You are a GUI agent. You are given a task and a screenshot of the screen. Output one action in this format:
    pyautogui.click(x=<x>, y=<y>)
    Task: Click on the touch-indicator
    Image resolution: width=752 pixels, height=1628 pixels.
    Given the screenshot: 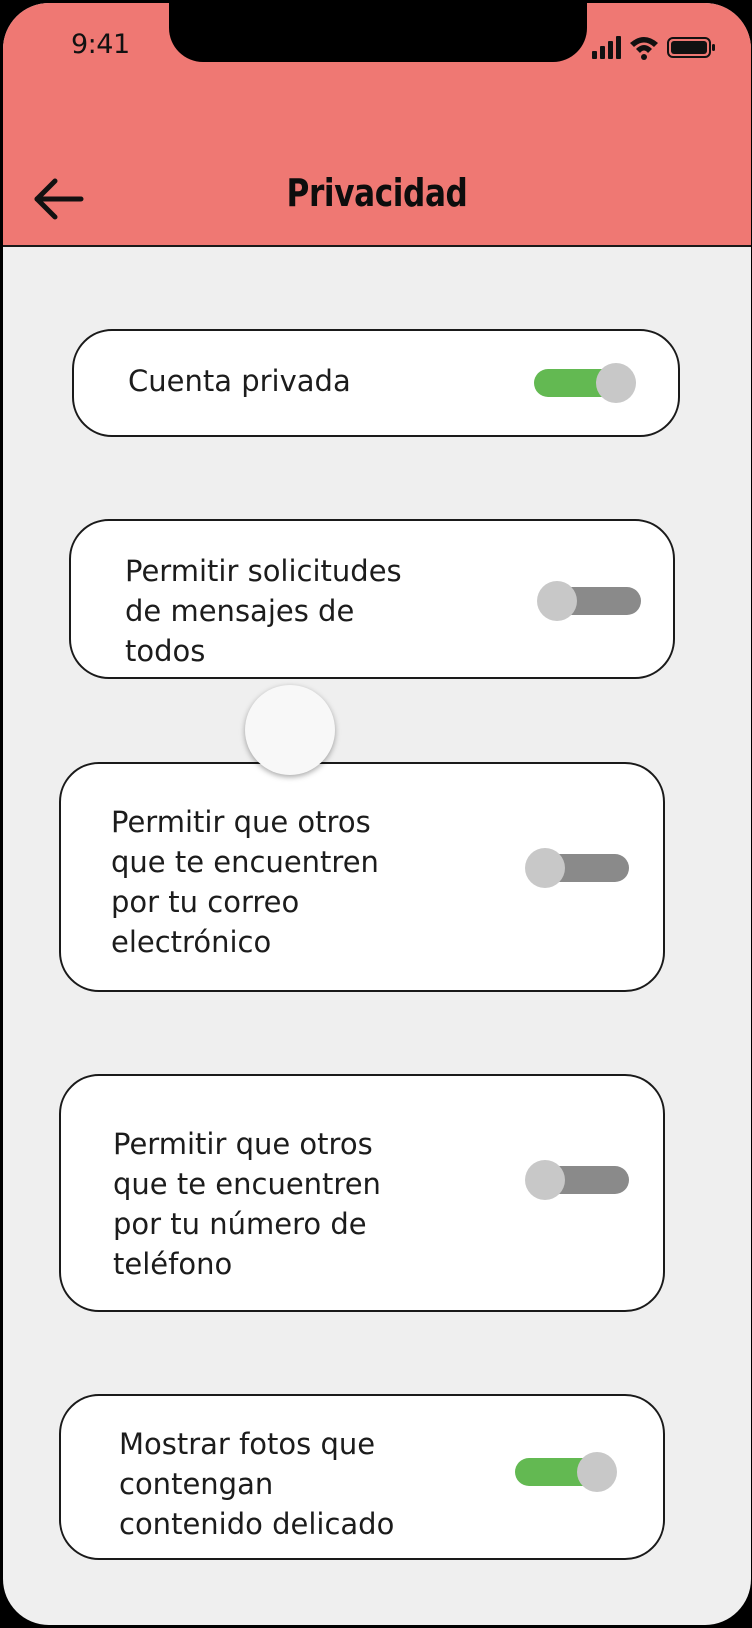 What is the action you would take?
    pyautogui.click(x=290, y=730)
    